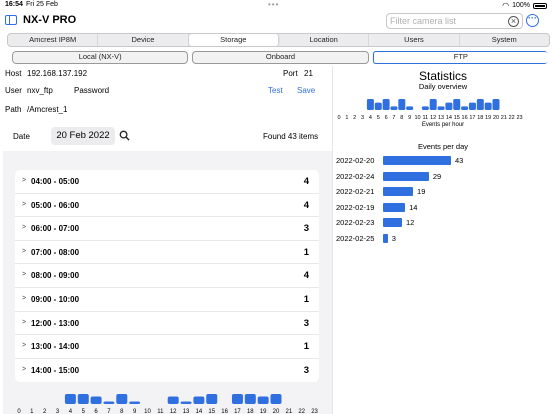 The width and height of the screenshot is (552, 414). Describe the element at coordinates (167, 276) in the screenshot. I see `list-item: >08:00 - 09:00 4` at that location.